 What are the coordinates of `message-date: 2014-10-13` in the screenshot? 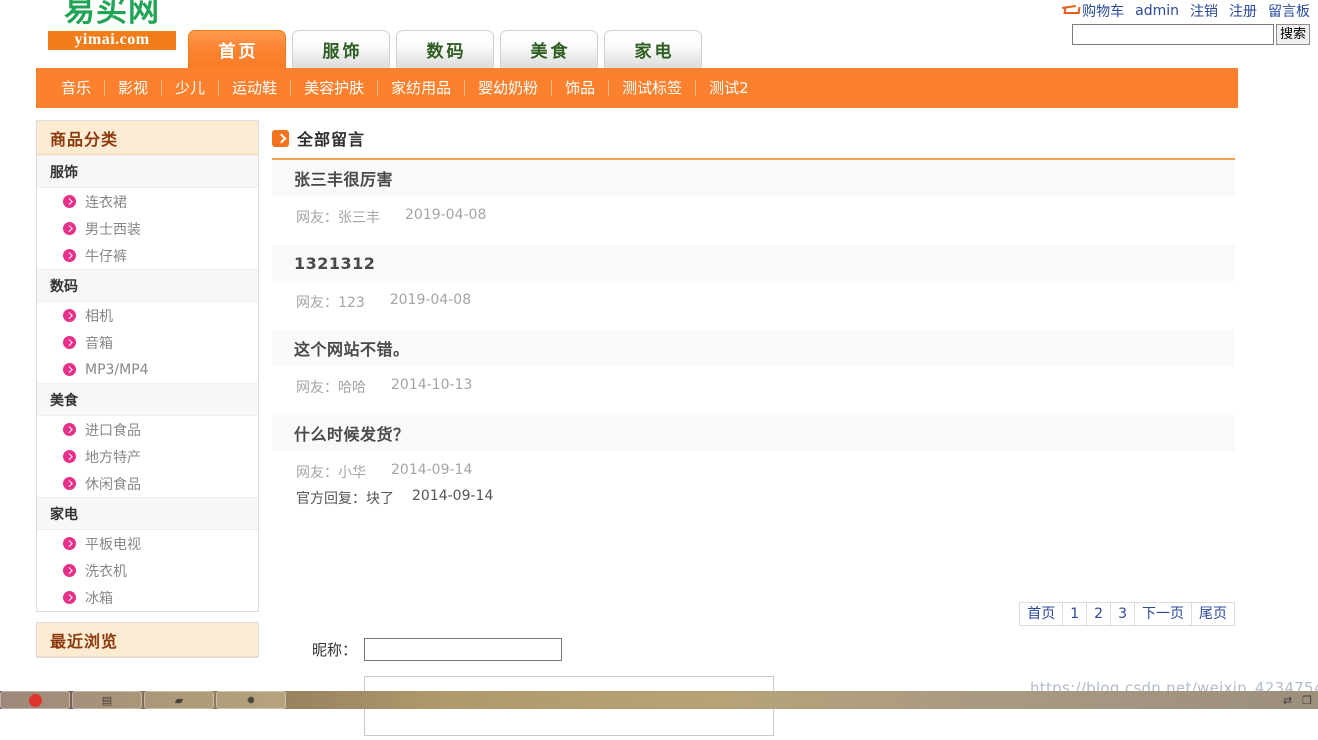 It's located at (432, 385).